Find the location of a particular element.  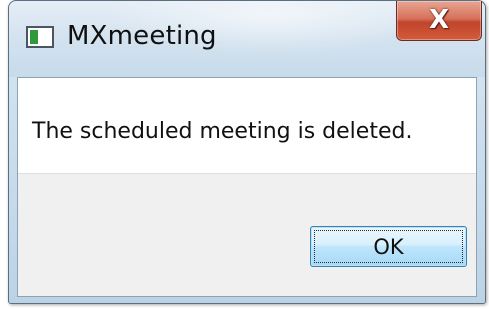

ok-button-label: OK is located at coordinates (388, 247).